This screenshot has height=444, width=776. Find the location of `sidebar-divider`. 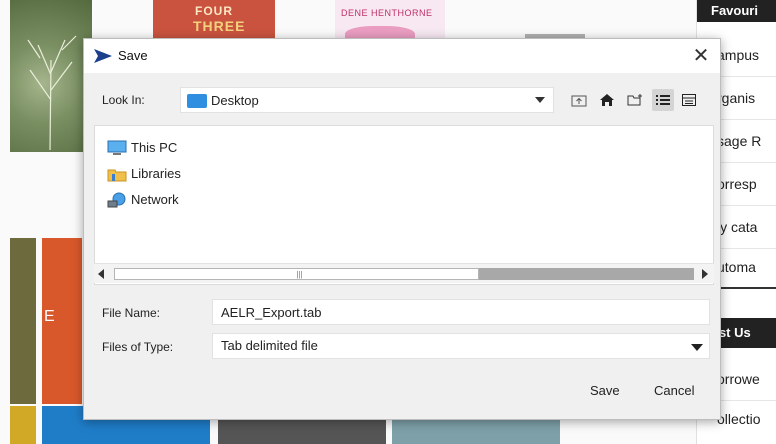

sidebar-divider is located at coordinates (746, 288).